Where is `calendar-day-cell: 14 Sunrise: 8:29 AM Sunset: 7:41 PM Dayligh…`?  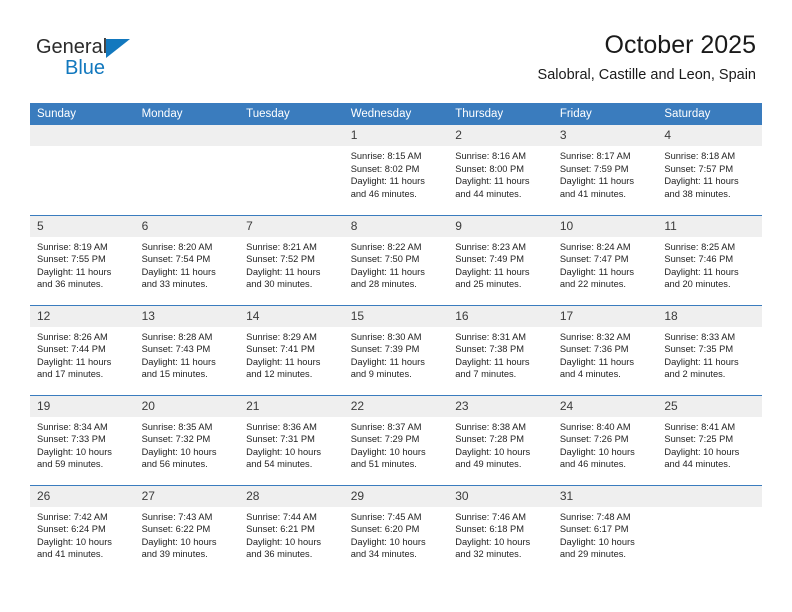
calendar-day-cell: 14 Sunrise: 8:29 AM Sunset: 7:41 PM Dayligh… is located at coordinates (291, 349).